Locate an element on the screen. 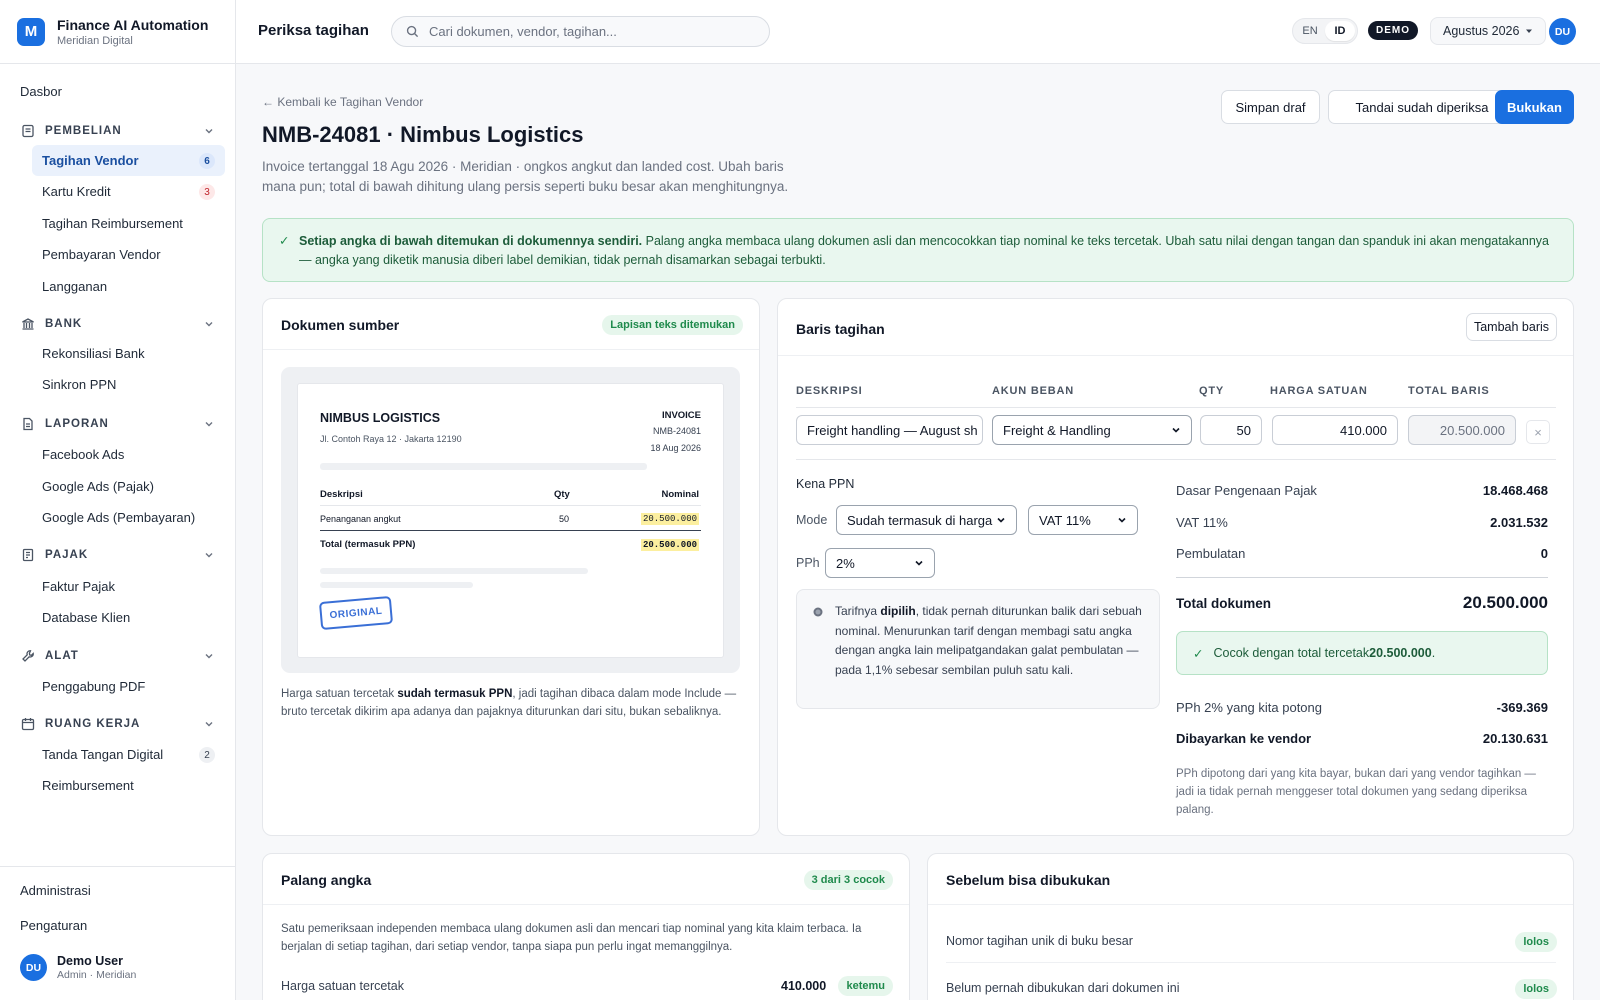  nav-group-alat: ALAT is located at coordinates (118, 656).